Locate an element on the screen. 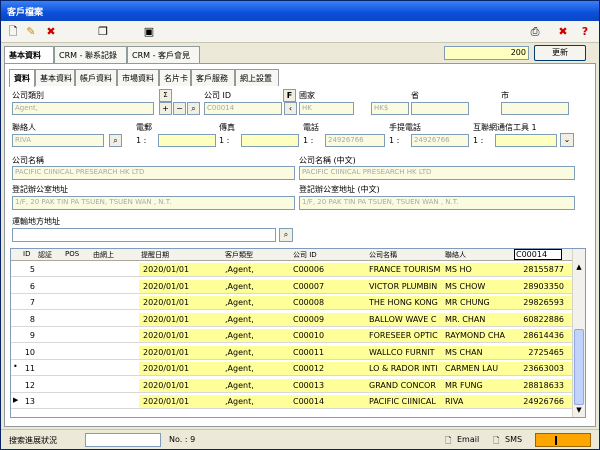 Image resolution: width=600 pixels, height=450 pixels. phone-label: 電話 is located at coordinates (311, 127).